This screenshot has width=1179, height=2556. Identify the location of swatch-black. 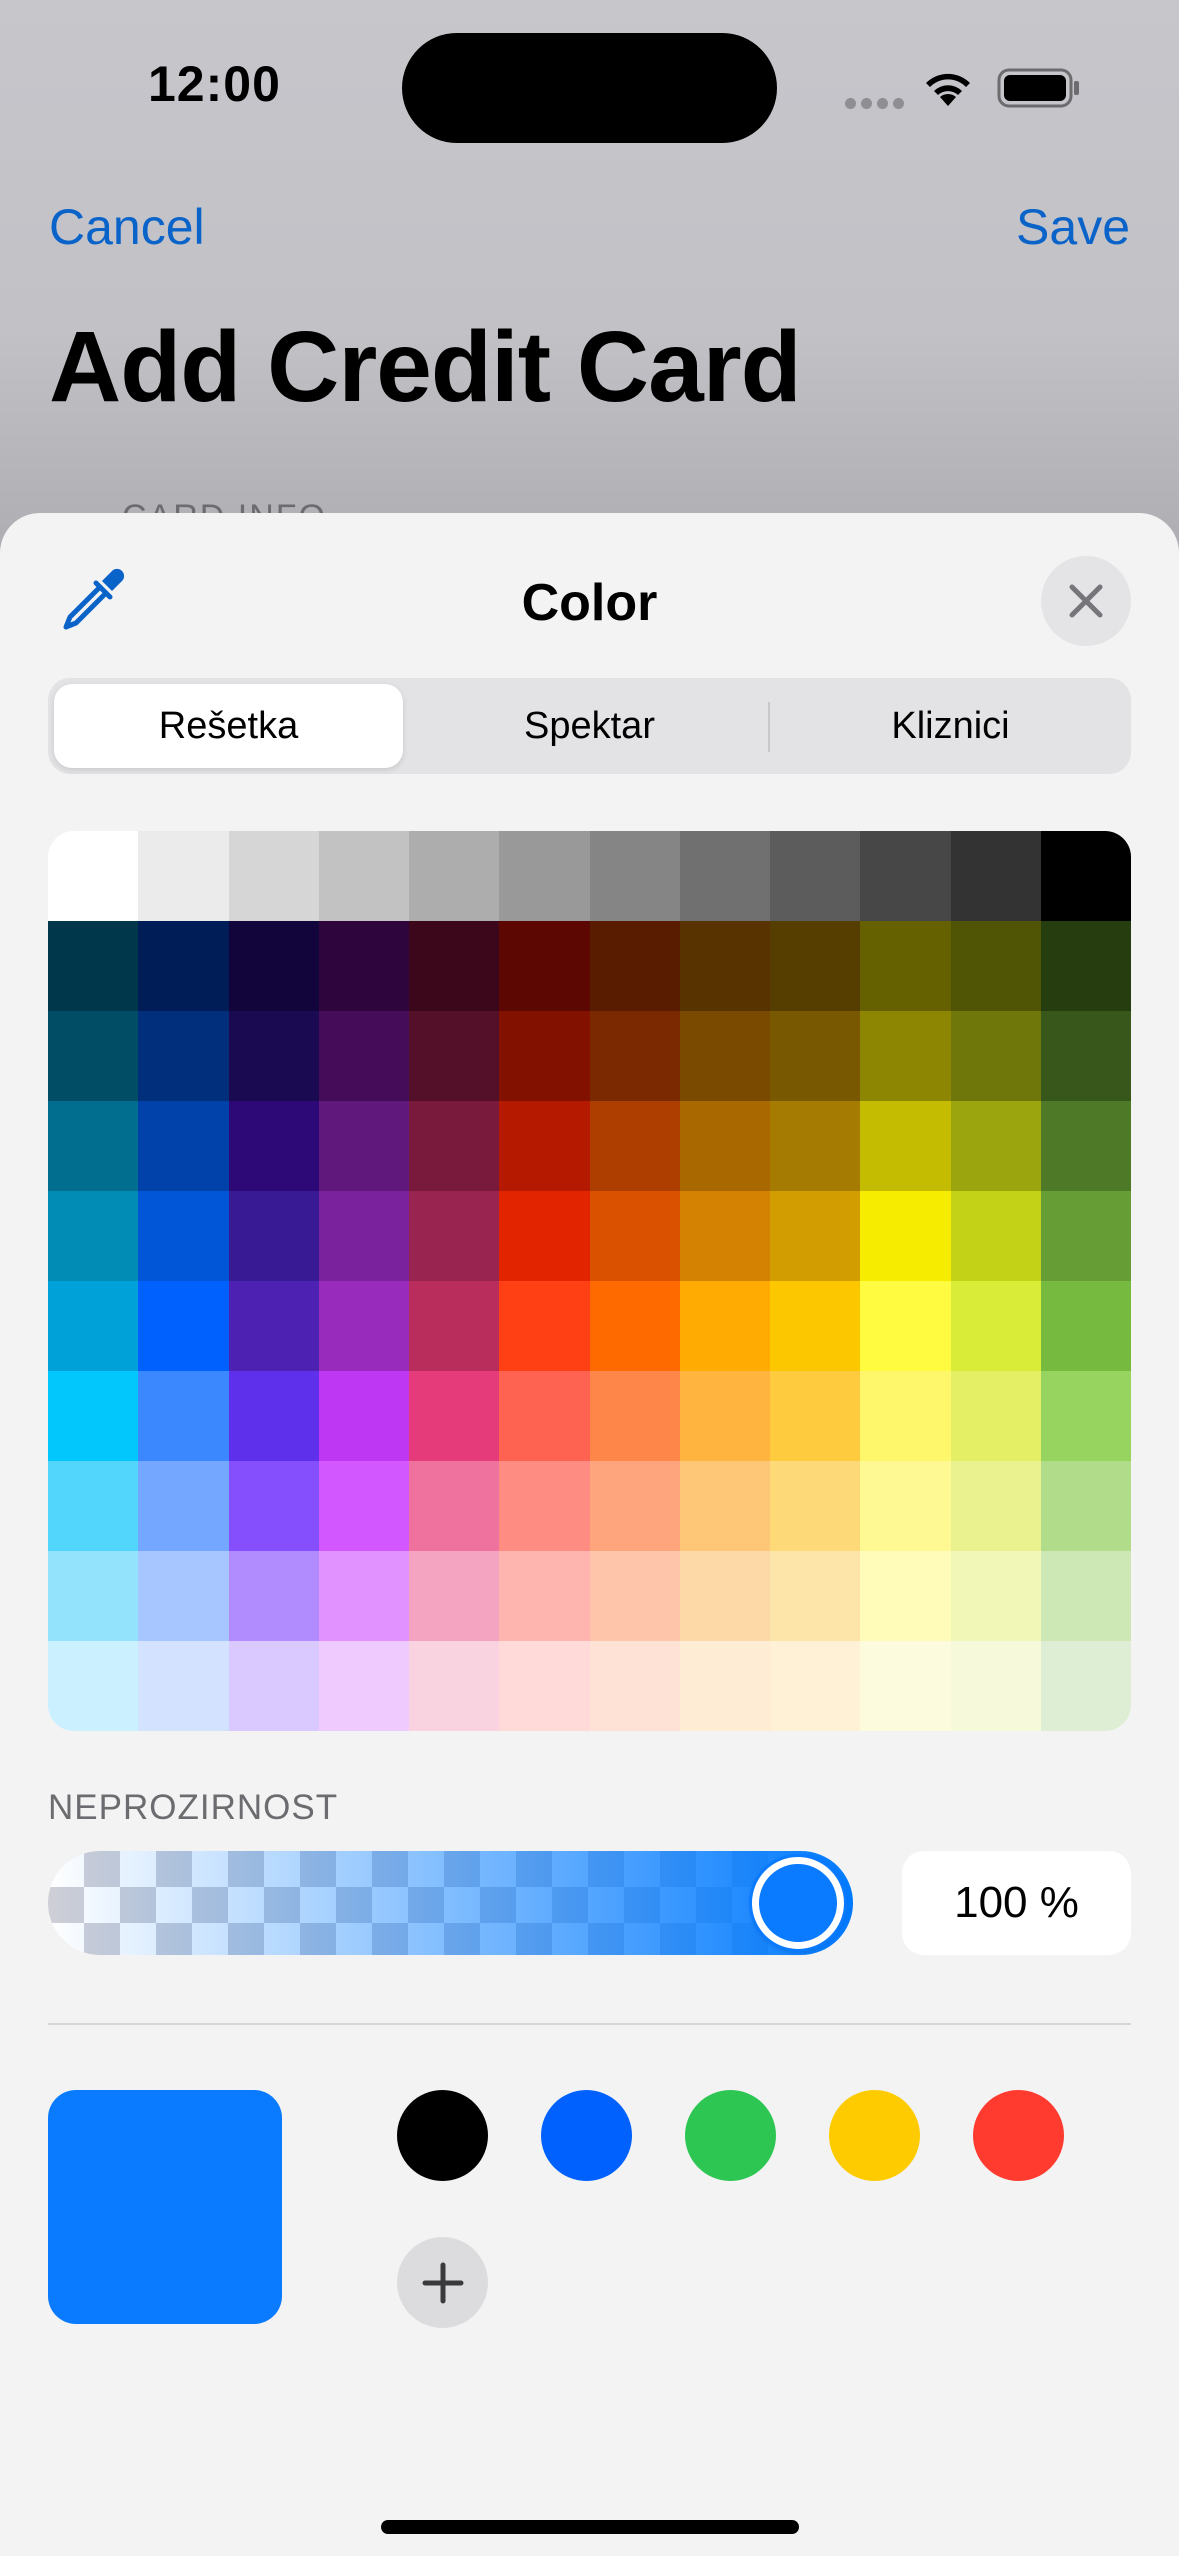
(442, 2135).